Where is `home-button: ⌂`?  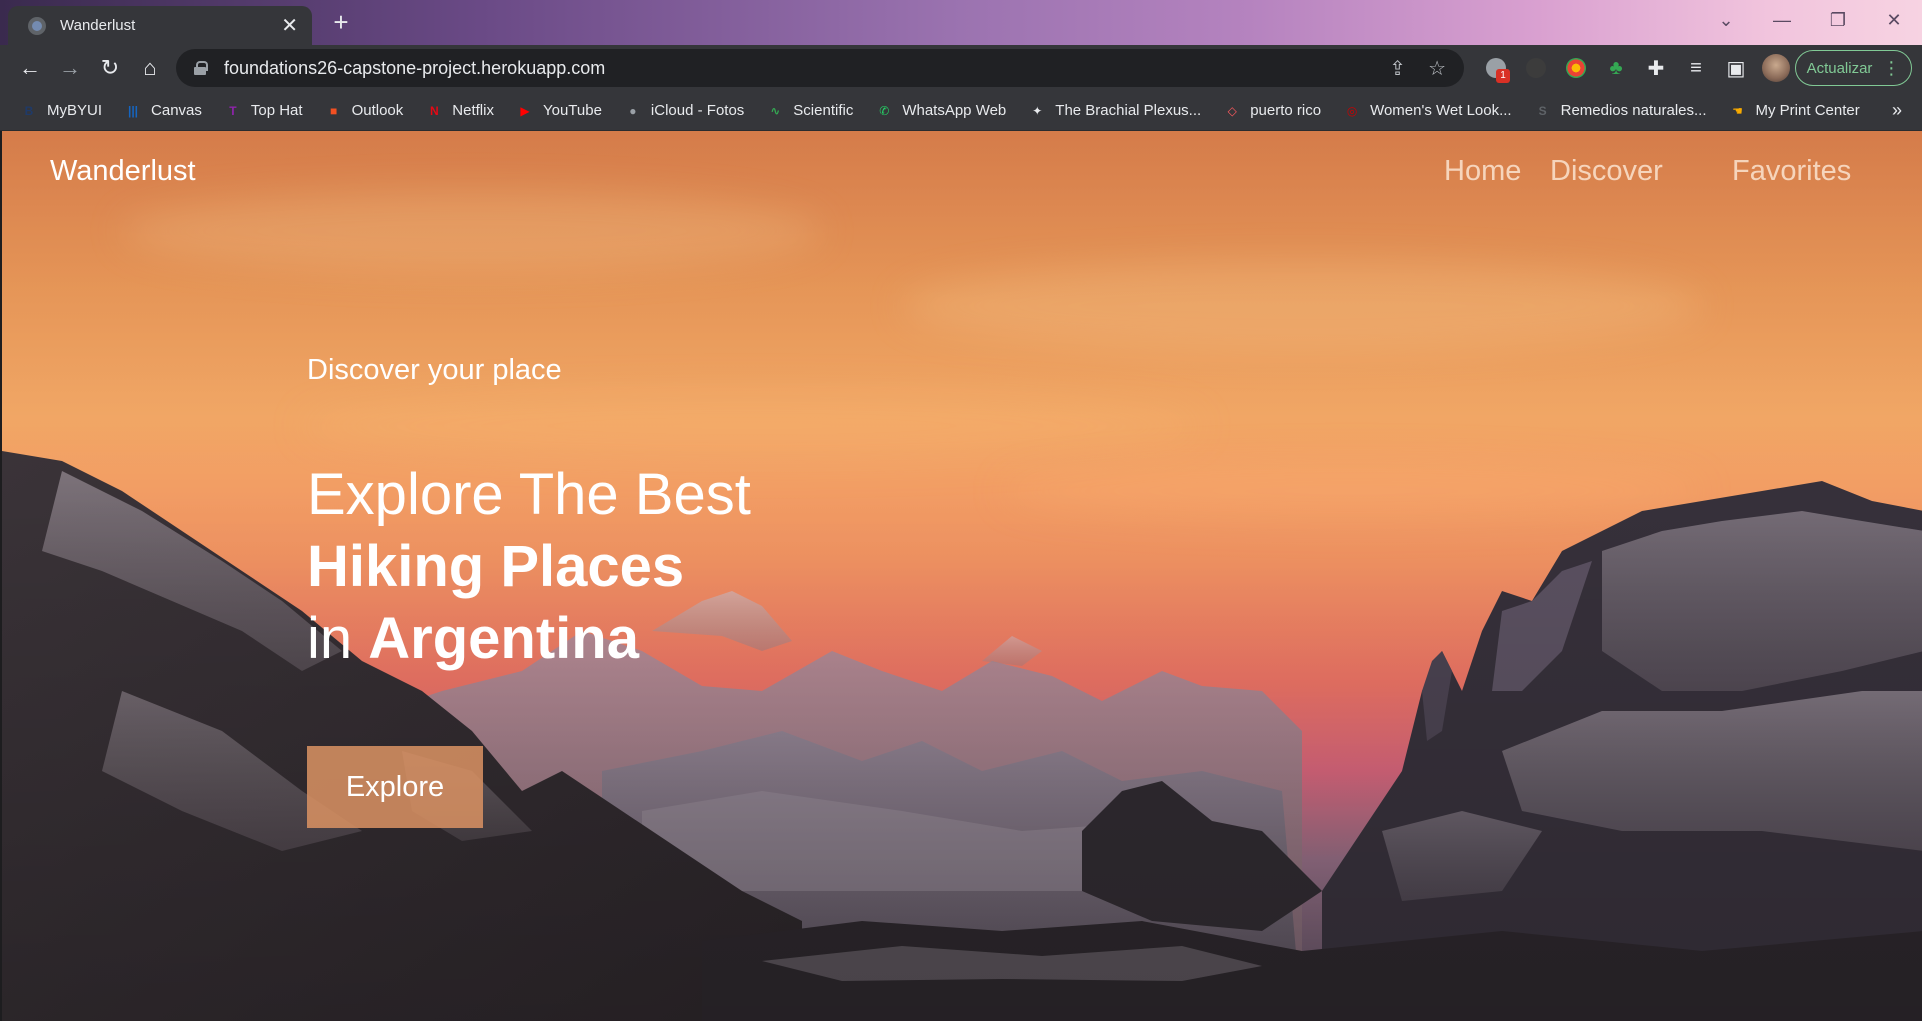 home-button: ⌂ is located at coordinates (150, 68).